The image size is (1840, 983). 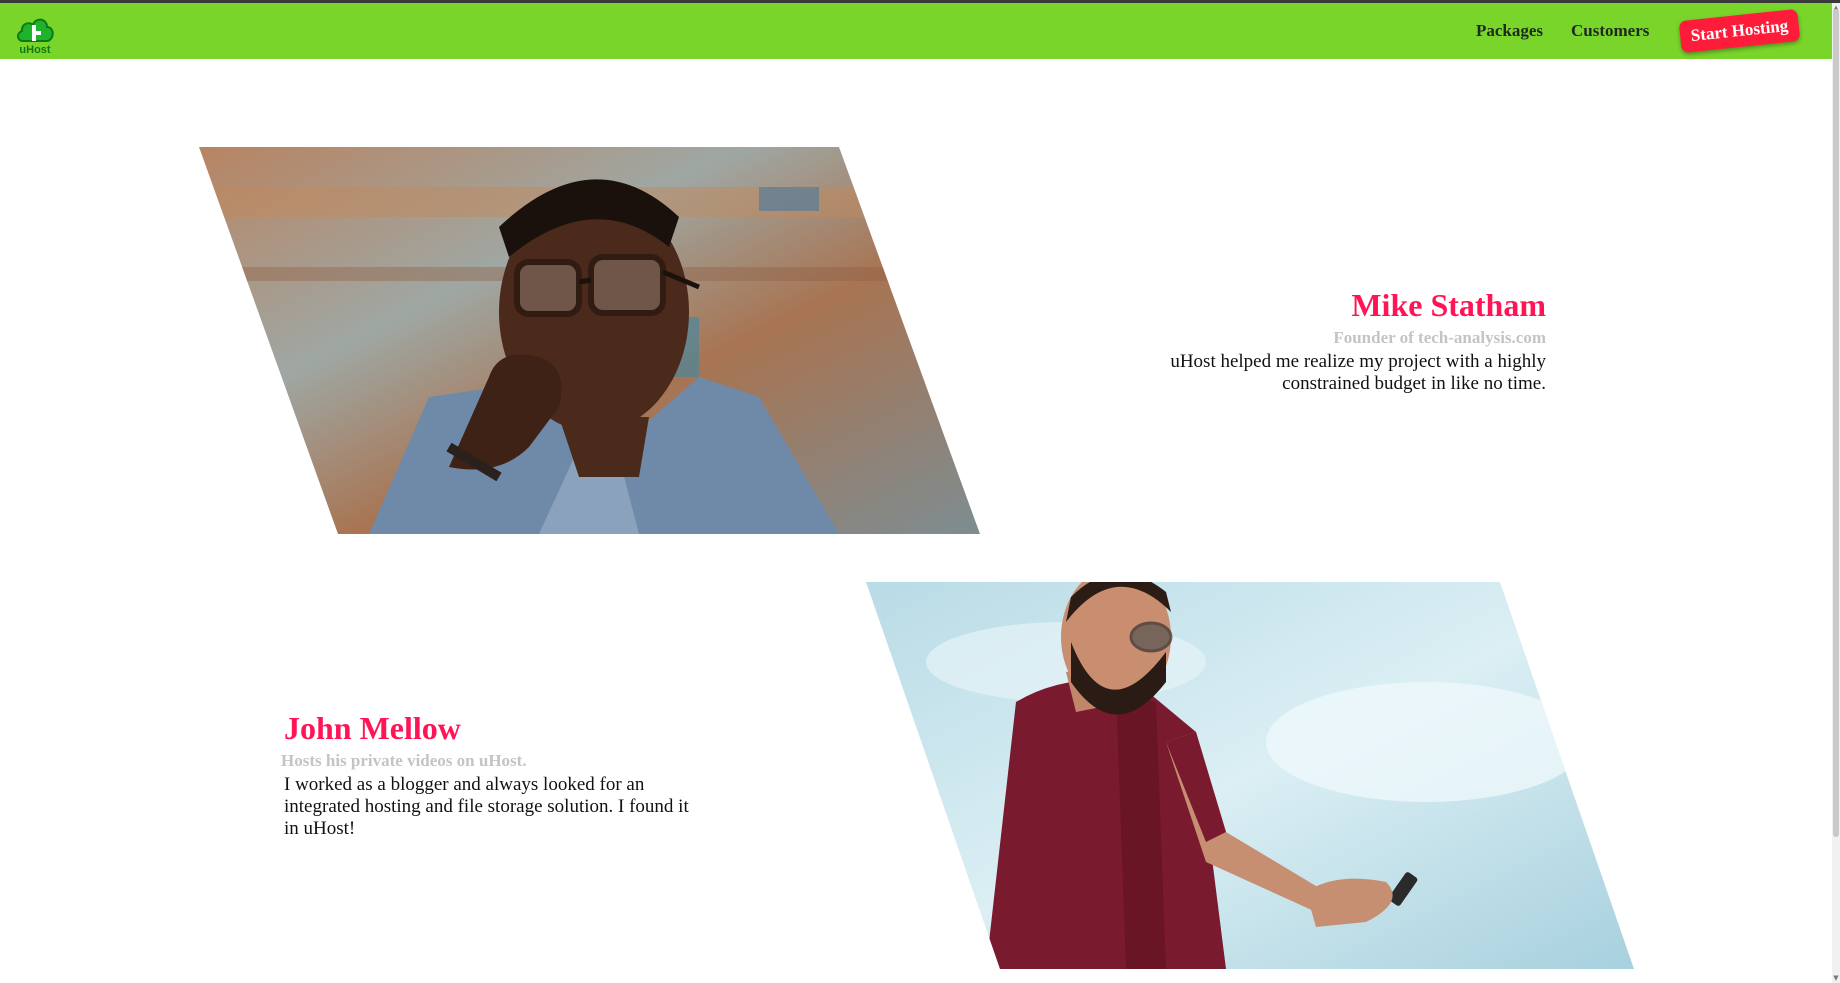 I want to click on page-scrollbar: ▲ ▼, so click(x=1836, y=493).